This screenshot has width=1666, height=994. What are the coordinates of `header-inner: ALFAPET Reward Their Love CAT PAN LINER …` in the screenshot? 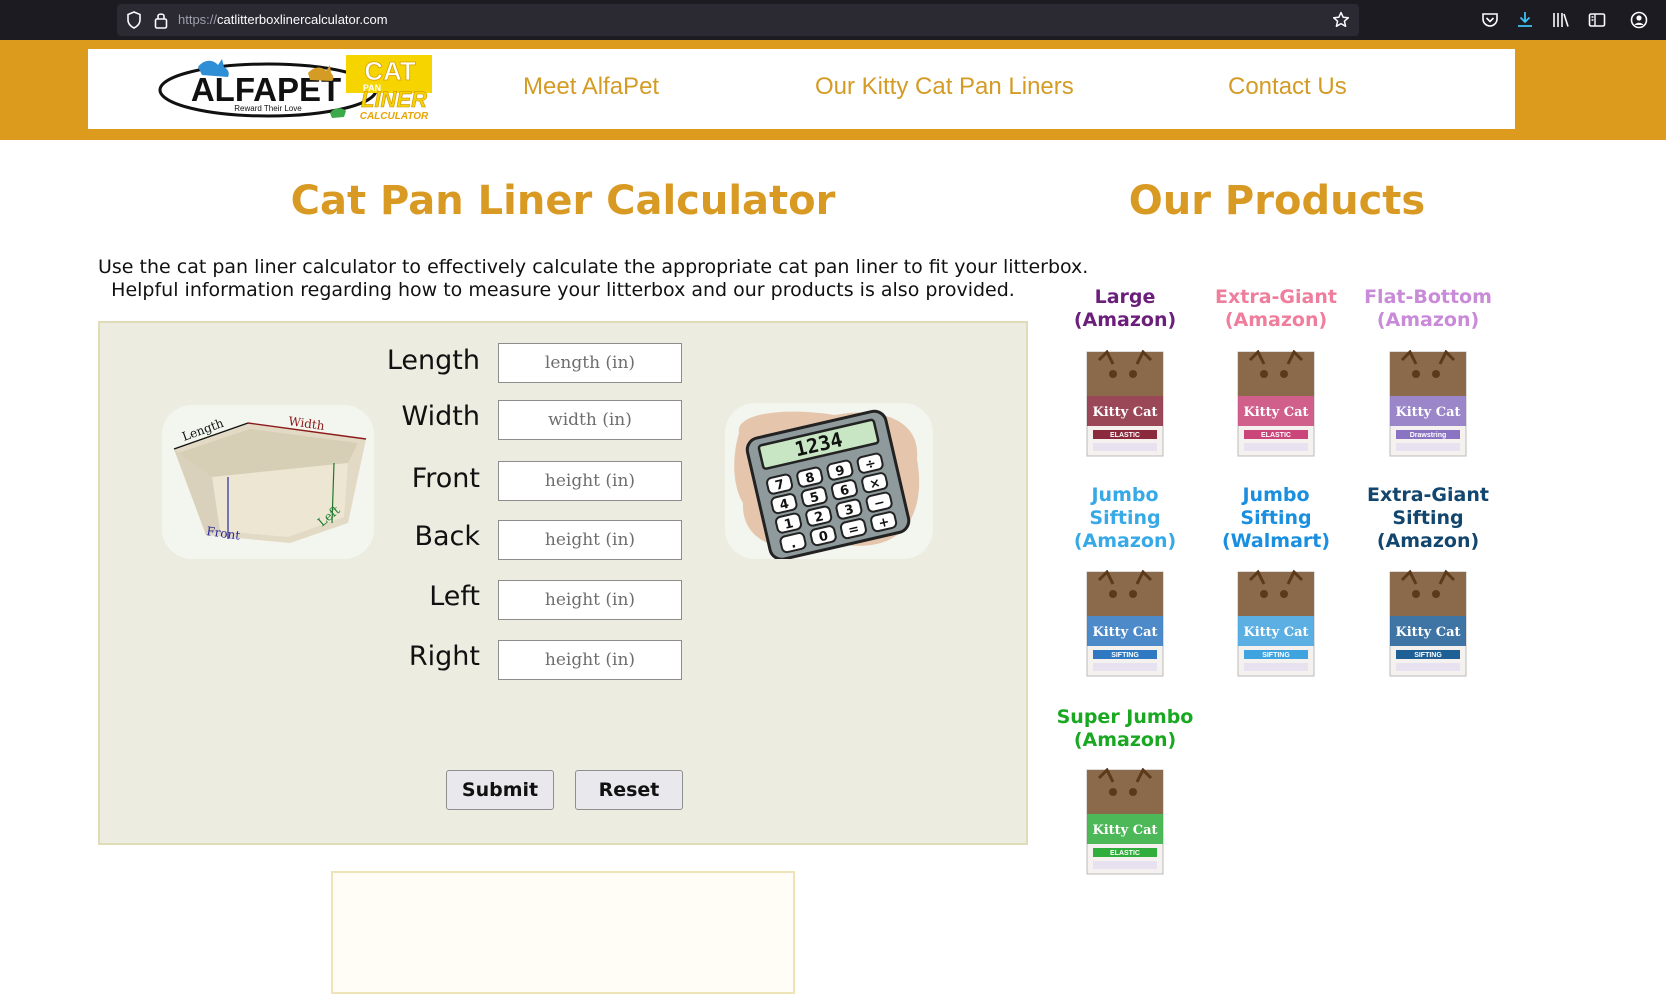 It's located at (801, 89).